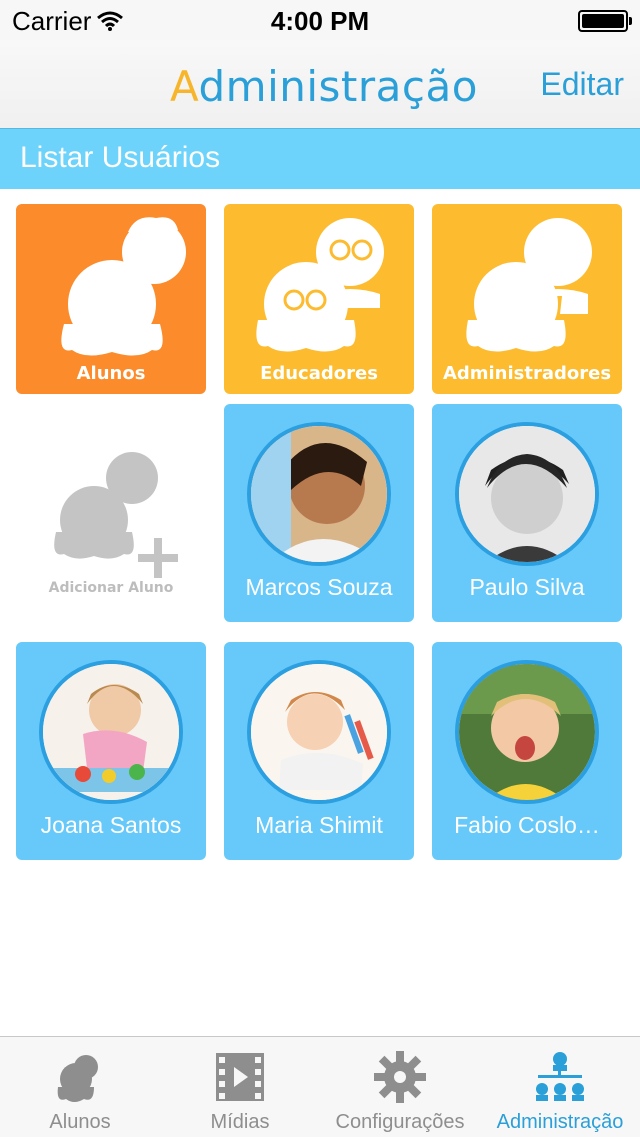  What do you see at coordinates (320, 158) in the screenshot?
I see `section-header: Listar Usuários` at bounding box center [320, 158].